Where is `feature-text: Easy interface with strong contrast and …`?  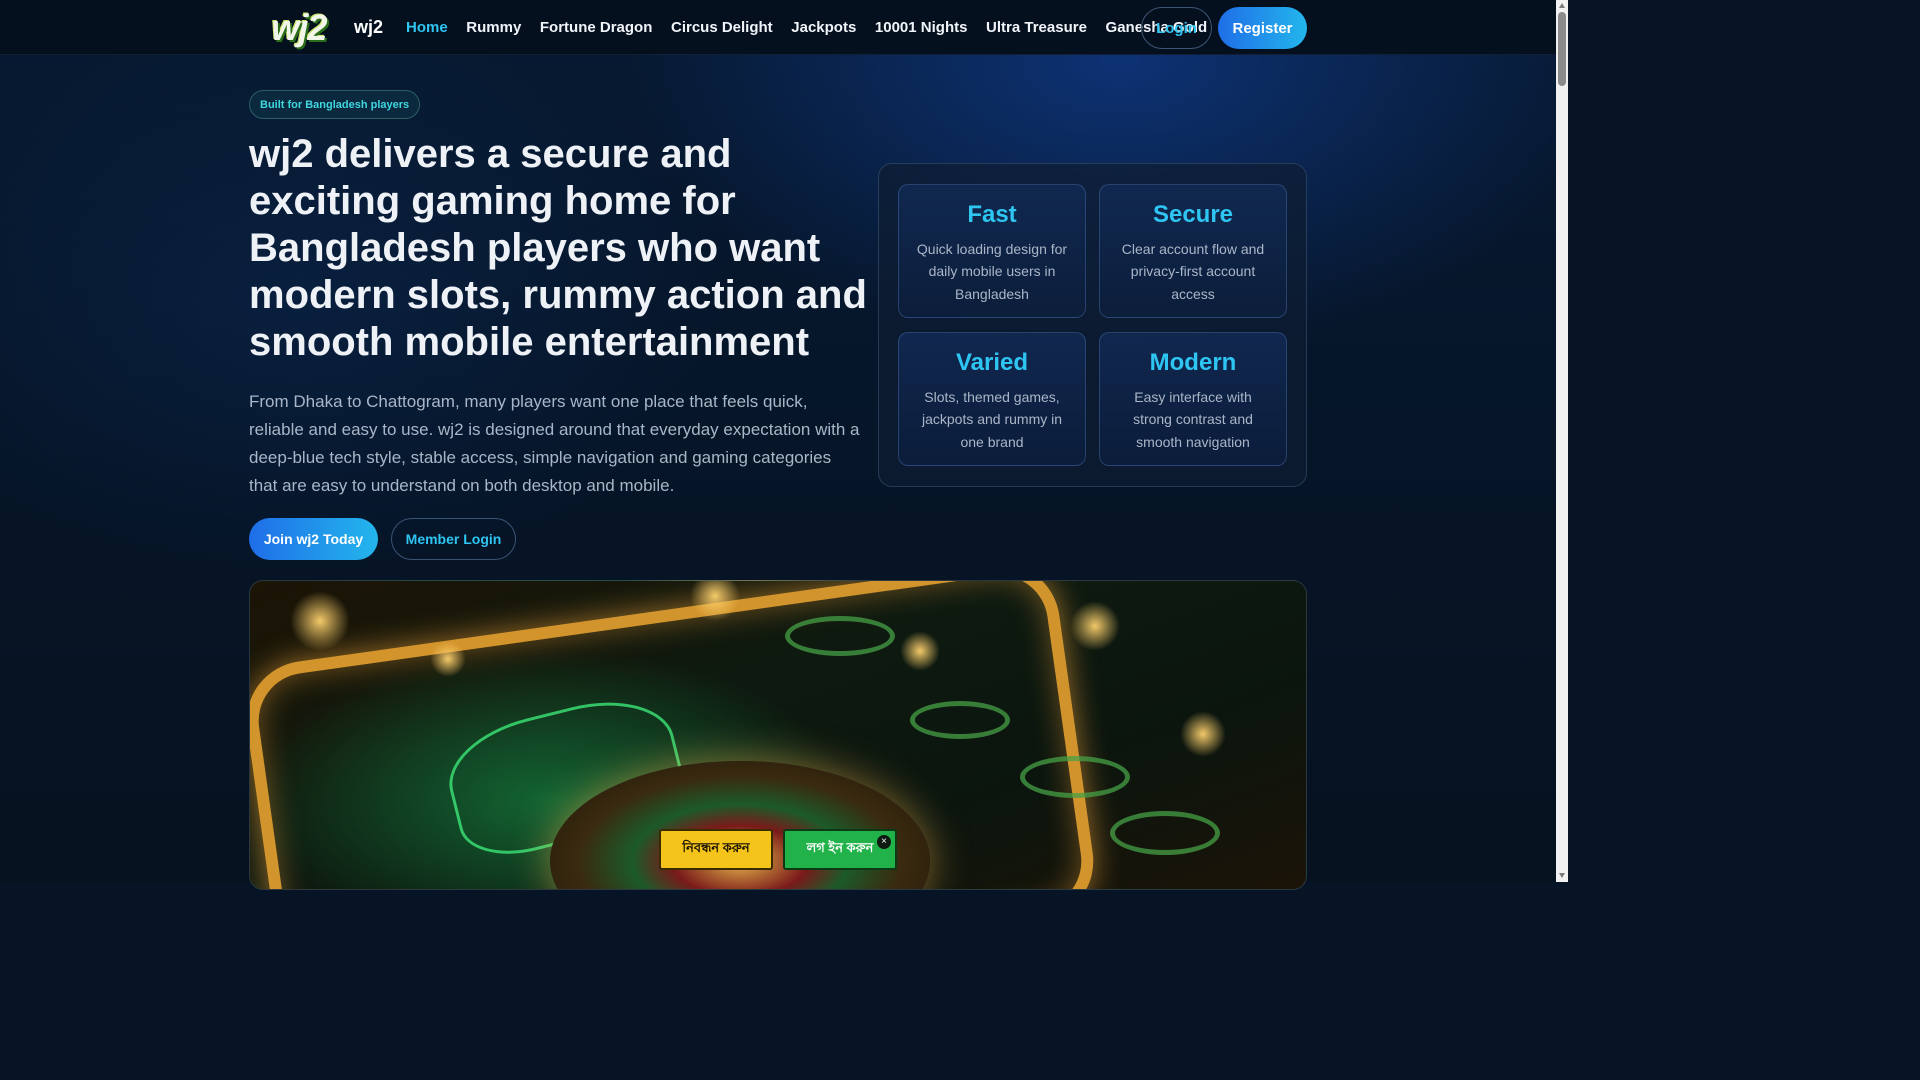
feature-text: Easy interface with strong contrast and … is located at coordinates (1193, 419).